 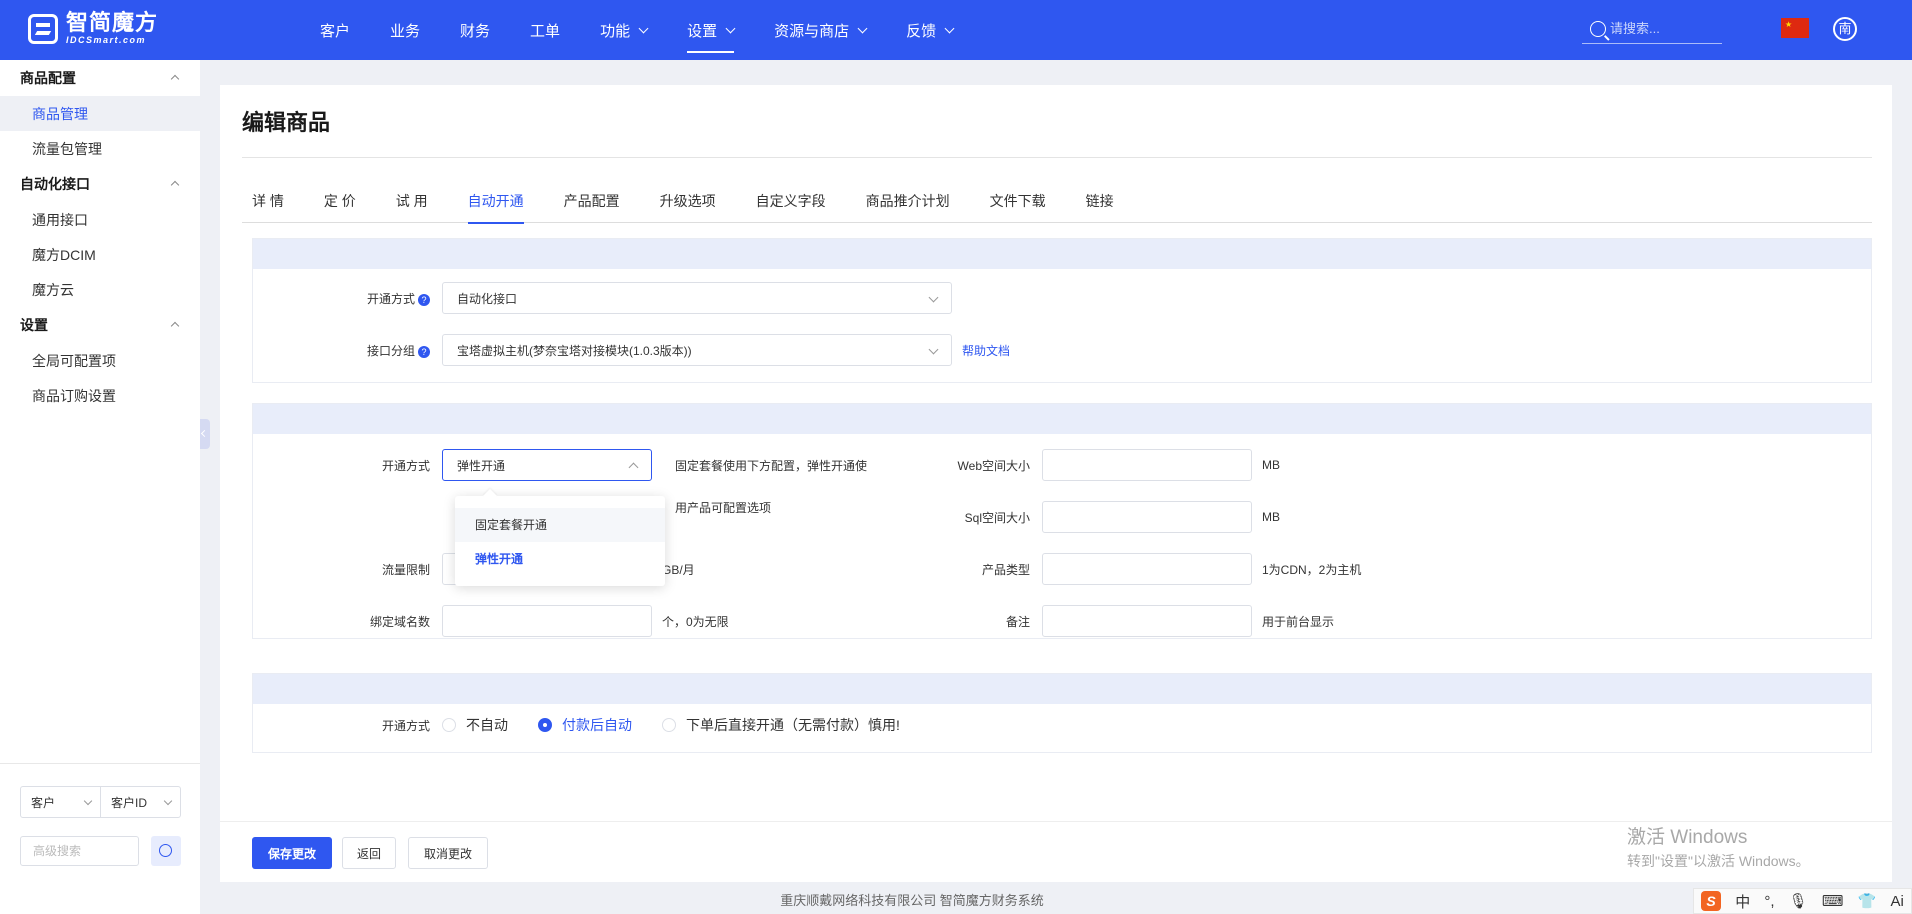 I want to click on nav-label: 反馈, so click(x=921, y=31).